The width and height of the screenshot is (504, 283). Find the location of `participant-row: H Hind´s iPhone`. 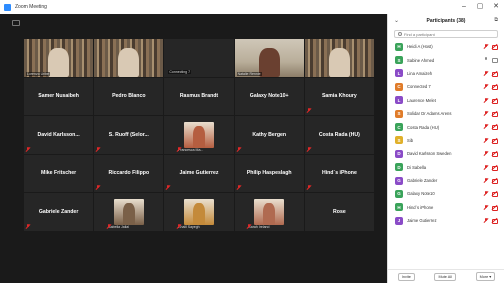

participant-row: H Hind´s iPhone is located at coordinates (446, 207).